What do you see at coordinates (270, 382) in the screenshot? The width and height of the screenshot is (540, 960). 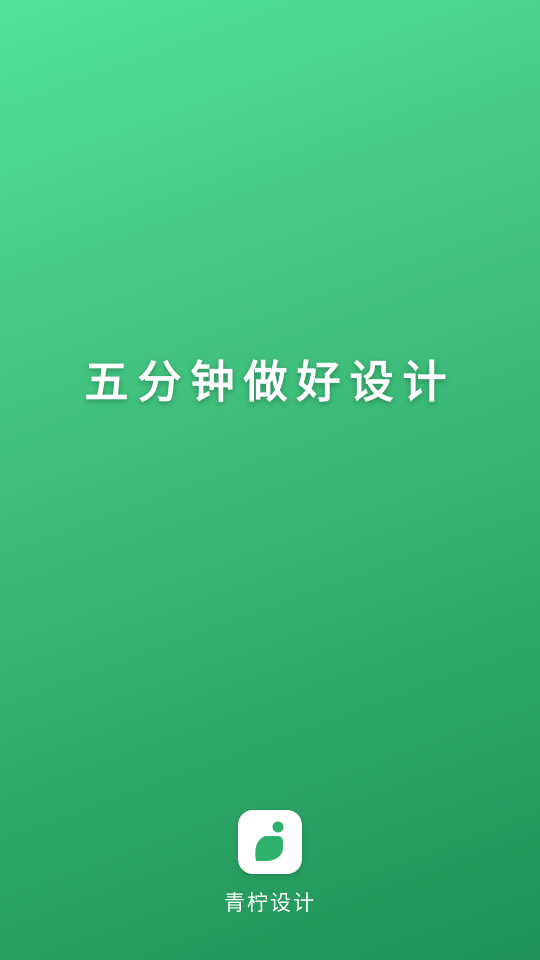 I see `splash-tagline: 五分钟做好设计` at bounding box center [270, 382].